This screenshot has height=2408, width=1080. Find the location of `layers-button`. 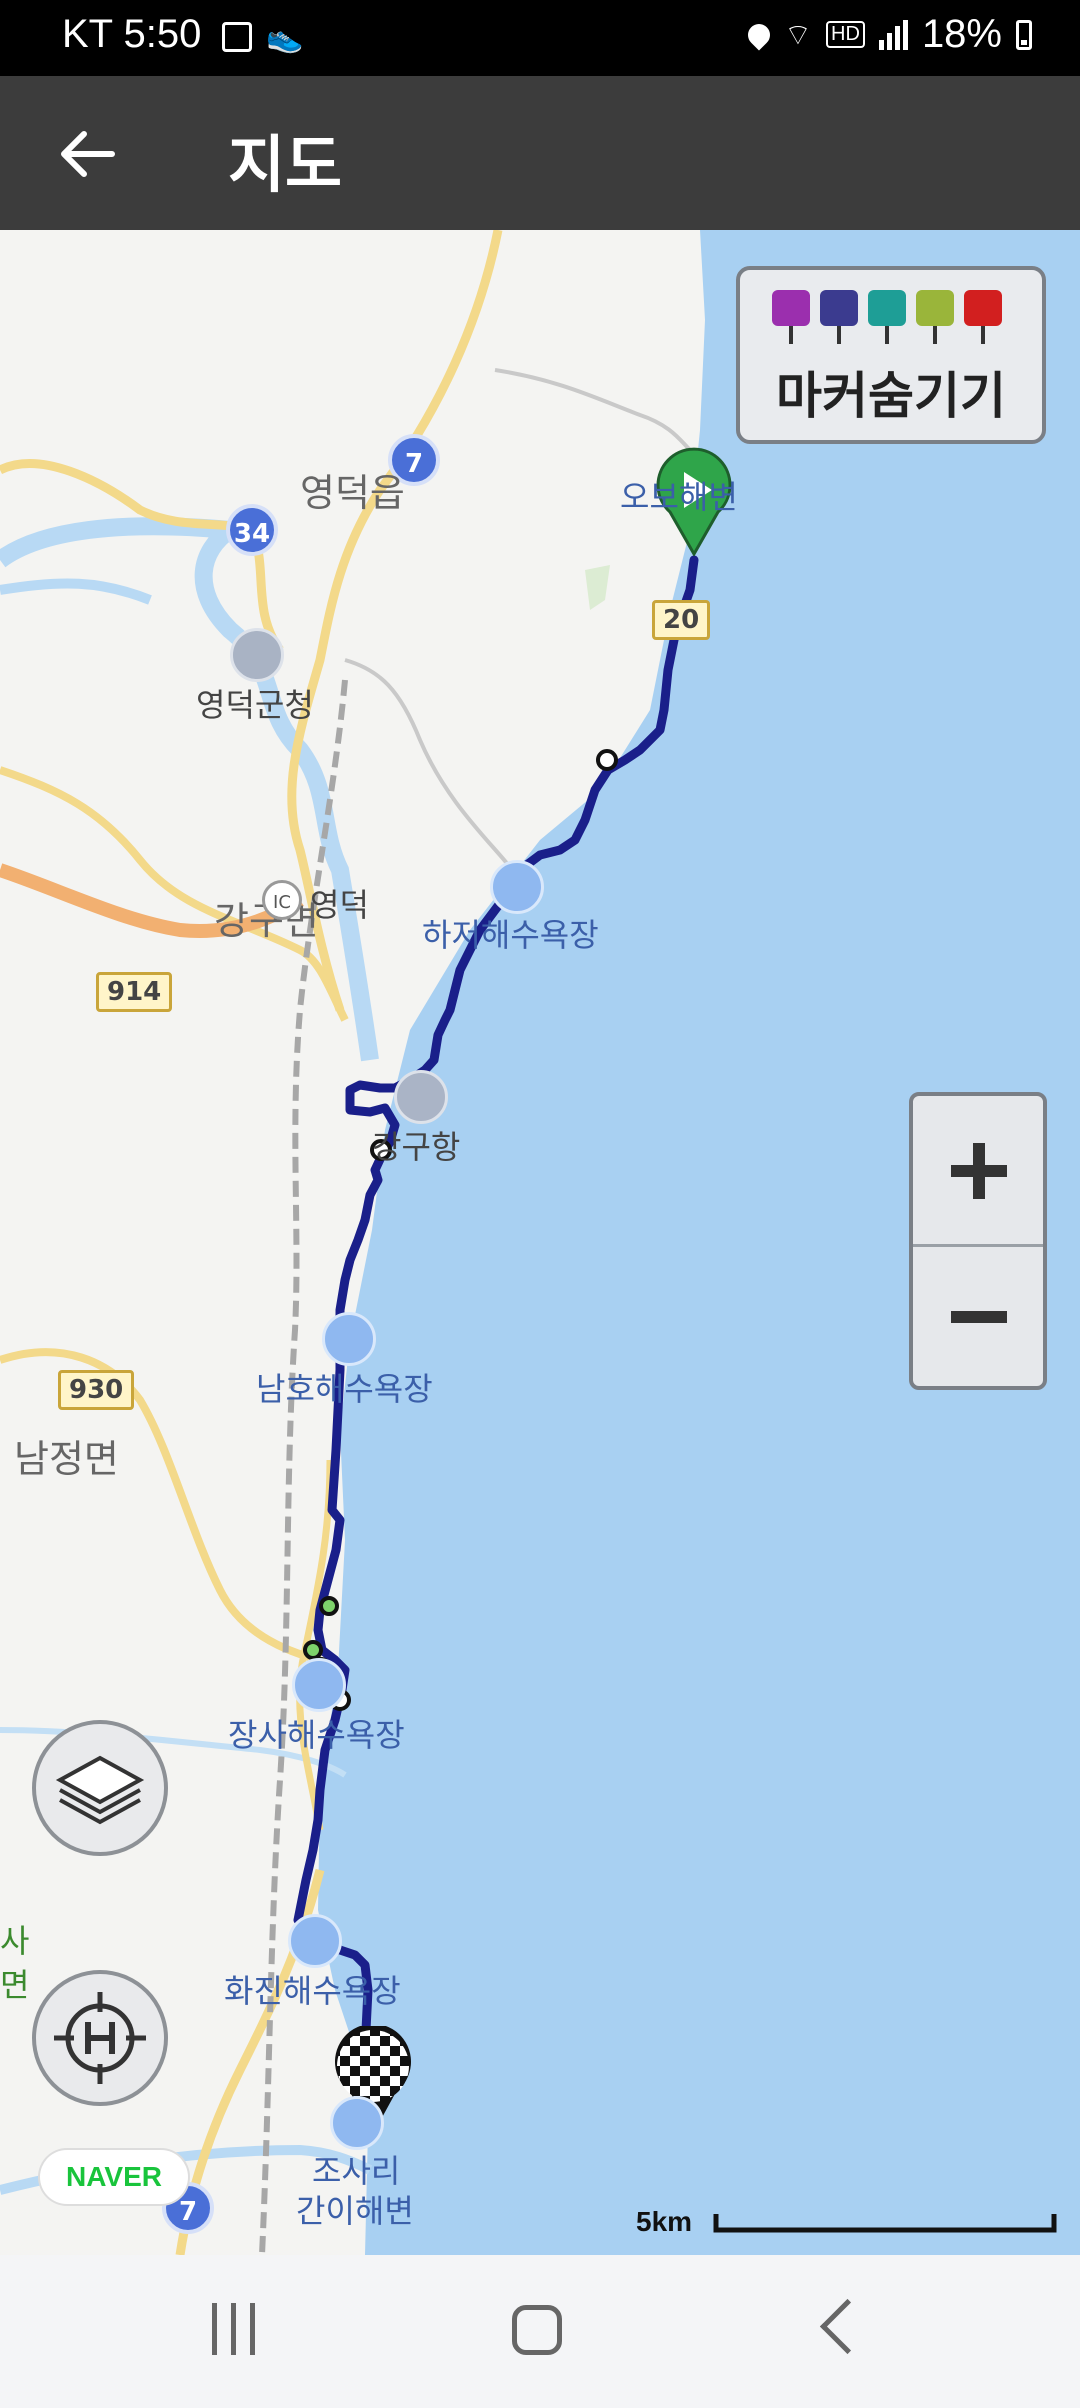

layers-button is located at coordinates (100, 1788).